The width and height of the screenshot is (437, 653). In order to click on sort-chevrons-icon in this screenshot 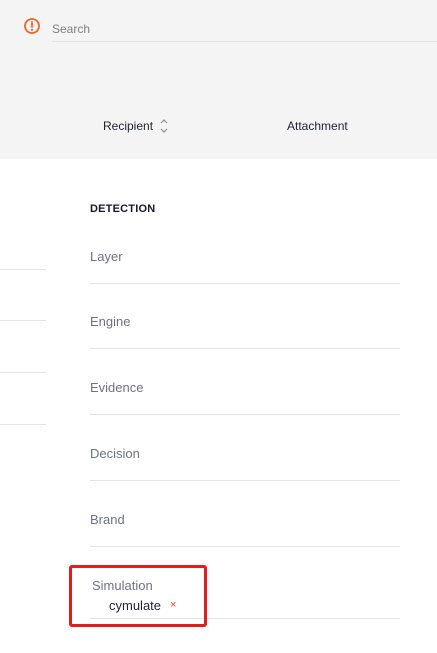, I will do `click(164, 126)`.